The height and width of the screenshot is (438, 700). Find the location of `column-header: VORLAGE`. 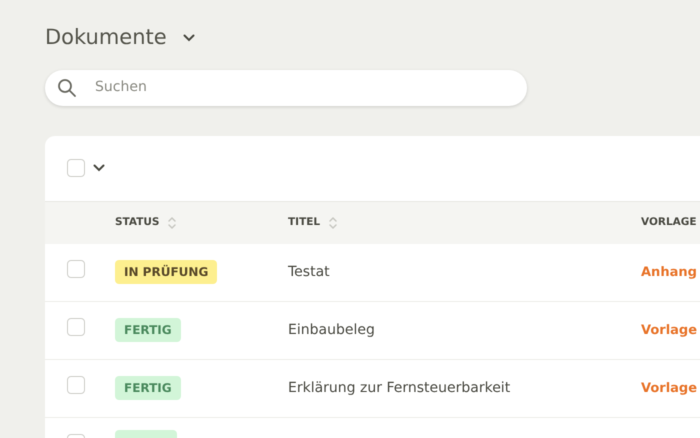

column-header: VORLAGE is located at coordinates (669, 222).